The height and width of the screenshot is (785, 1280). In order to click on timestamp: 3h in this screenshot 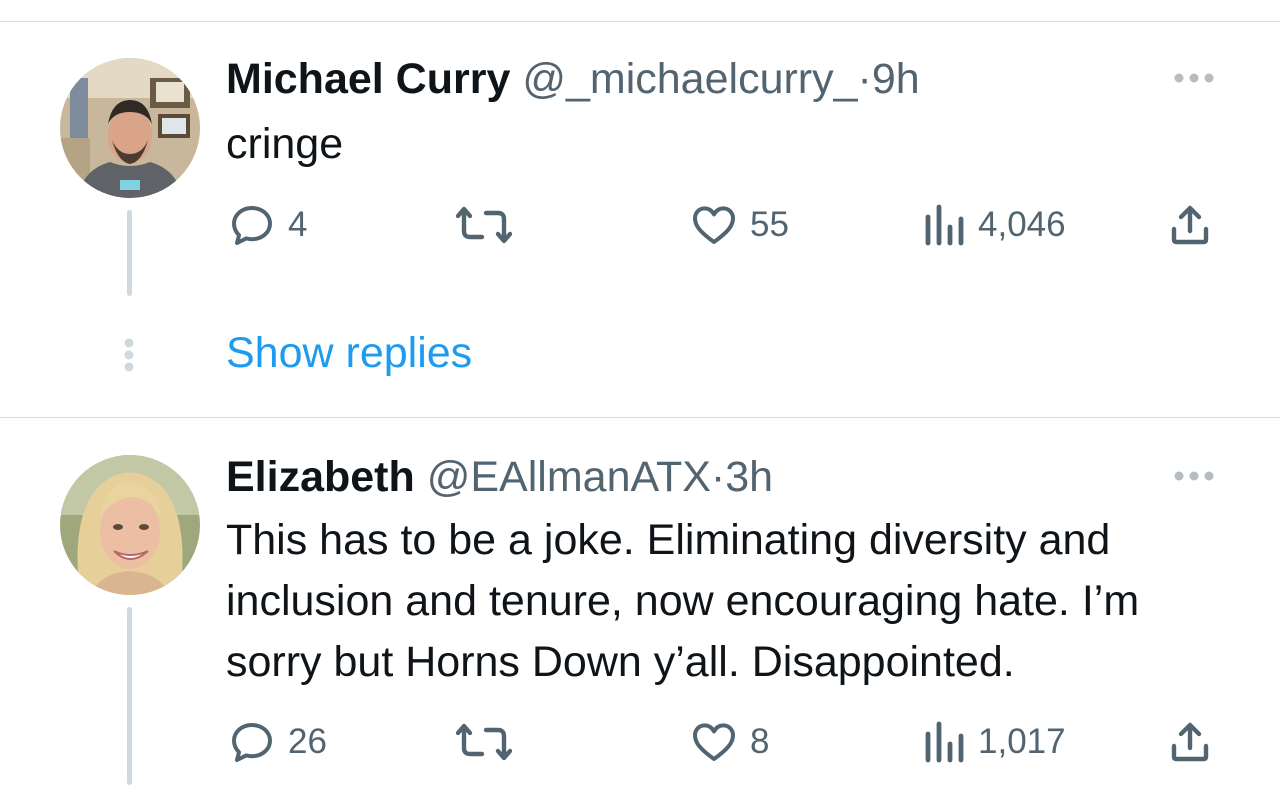, I will do `click(749, 477)`.